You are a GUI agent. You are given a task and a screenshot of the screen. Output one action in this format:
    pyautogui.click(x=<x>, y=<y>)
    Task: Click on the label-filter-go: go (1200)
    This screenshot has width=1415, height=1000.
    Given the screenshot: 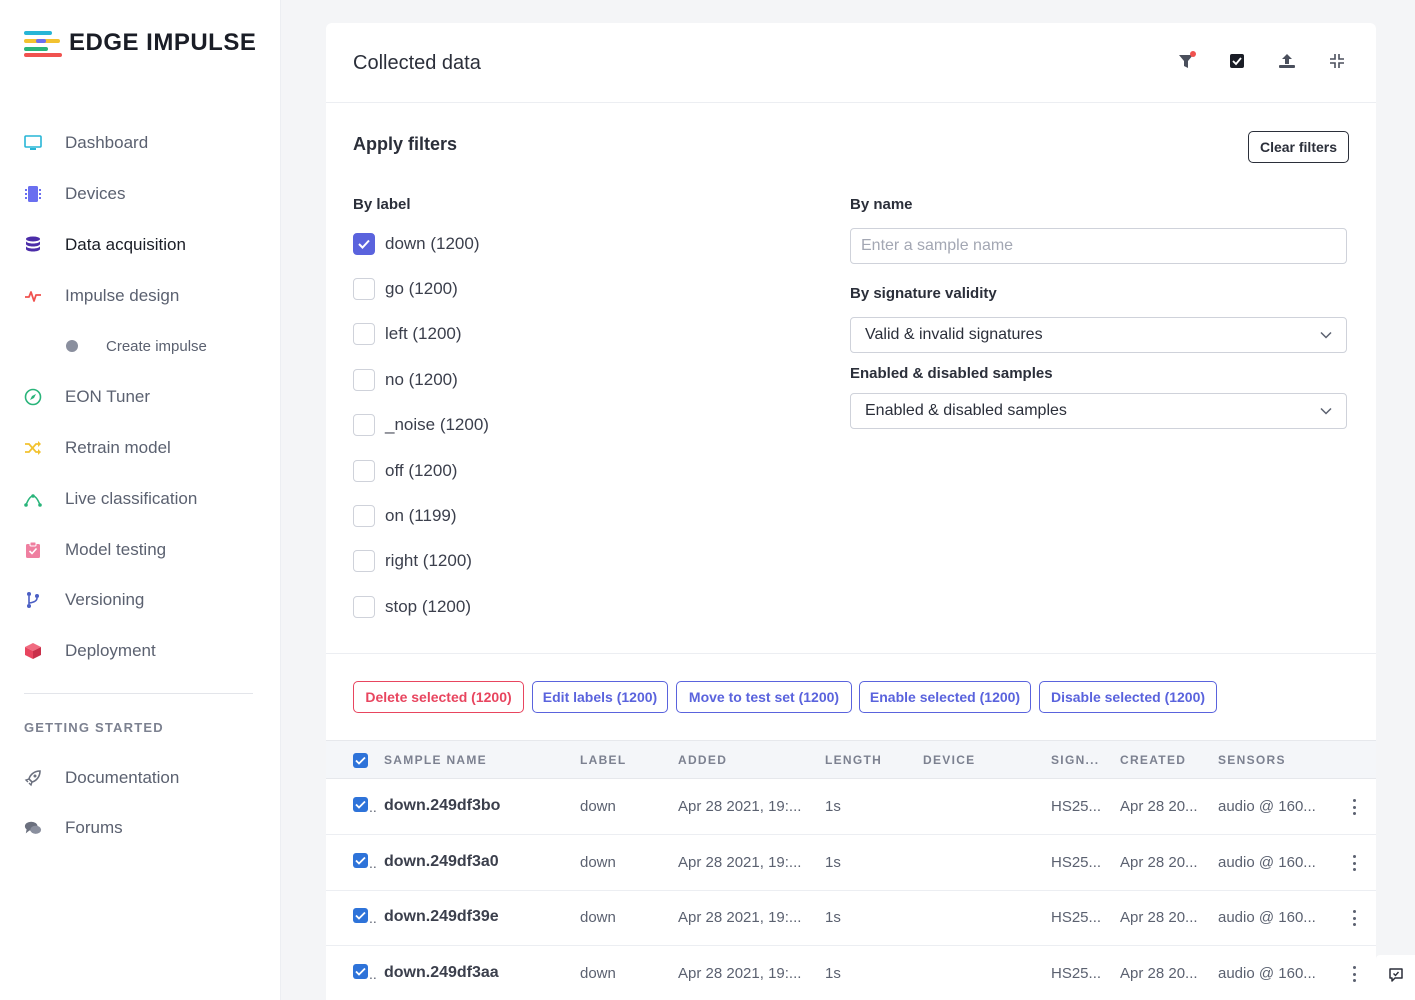 What is the action you would take?
    pyautogui.click(x=405, y=289)
    